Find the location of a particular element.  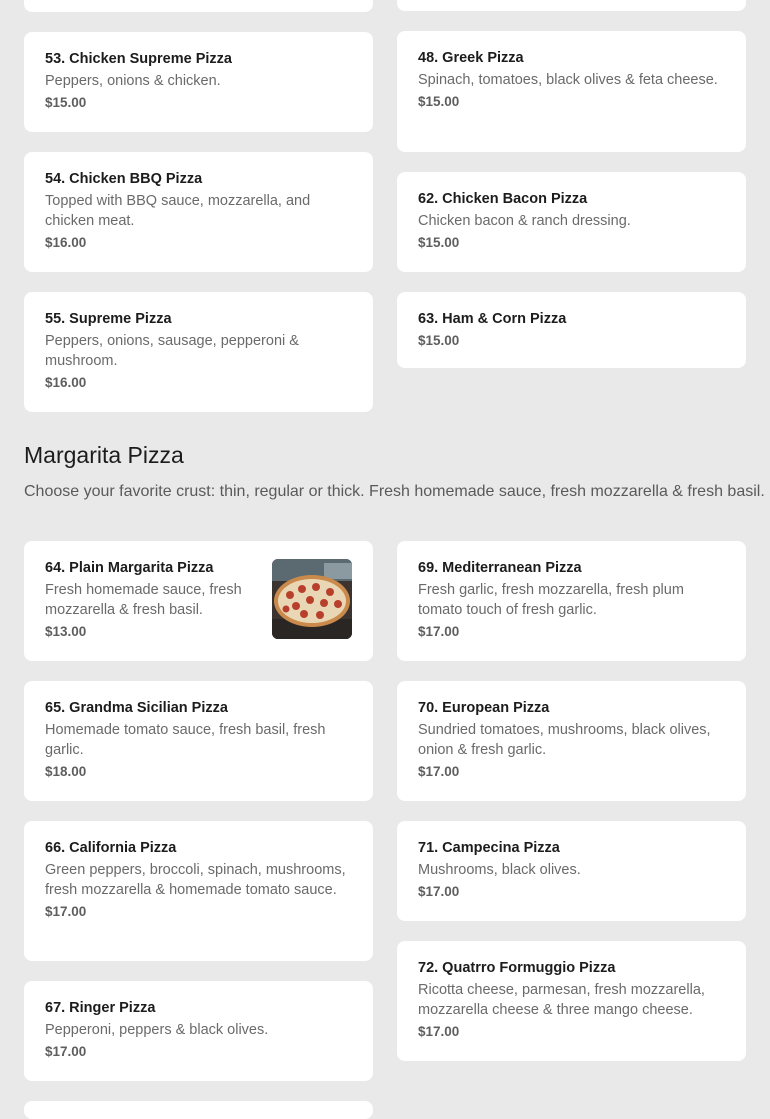

item-description: Mushrooms, black olives. is located at coordinates (499, 870).